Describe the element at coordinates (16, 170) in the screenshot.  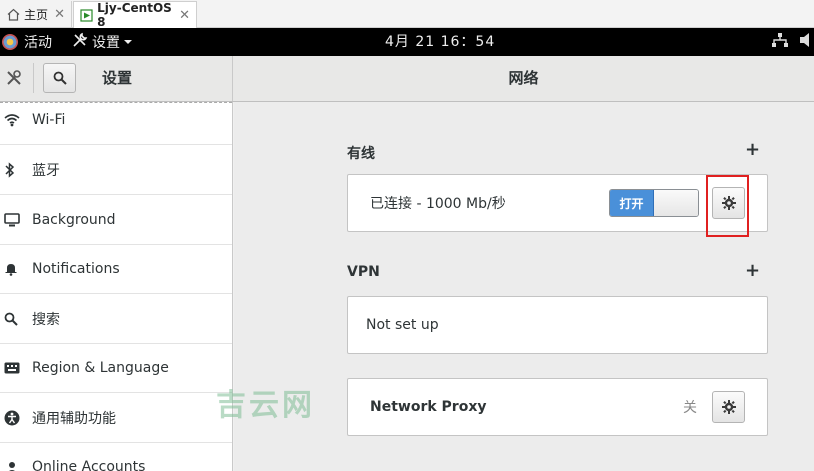
I see `bluetooth-icon` at that location.